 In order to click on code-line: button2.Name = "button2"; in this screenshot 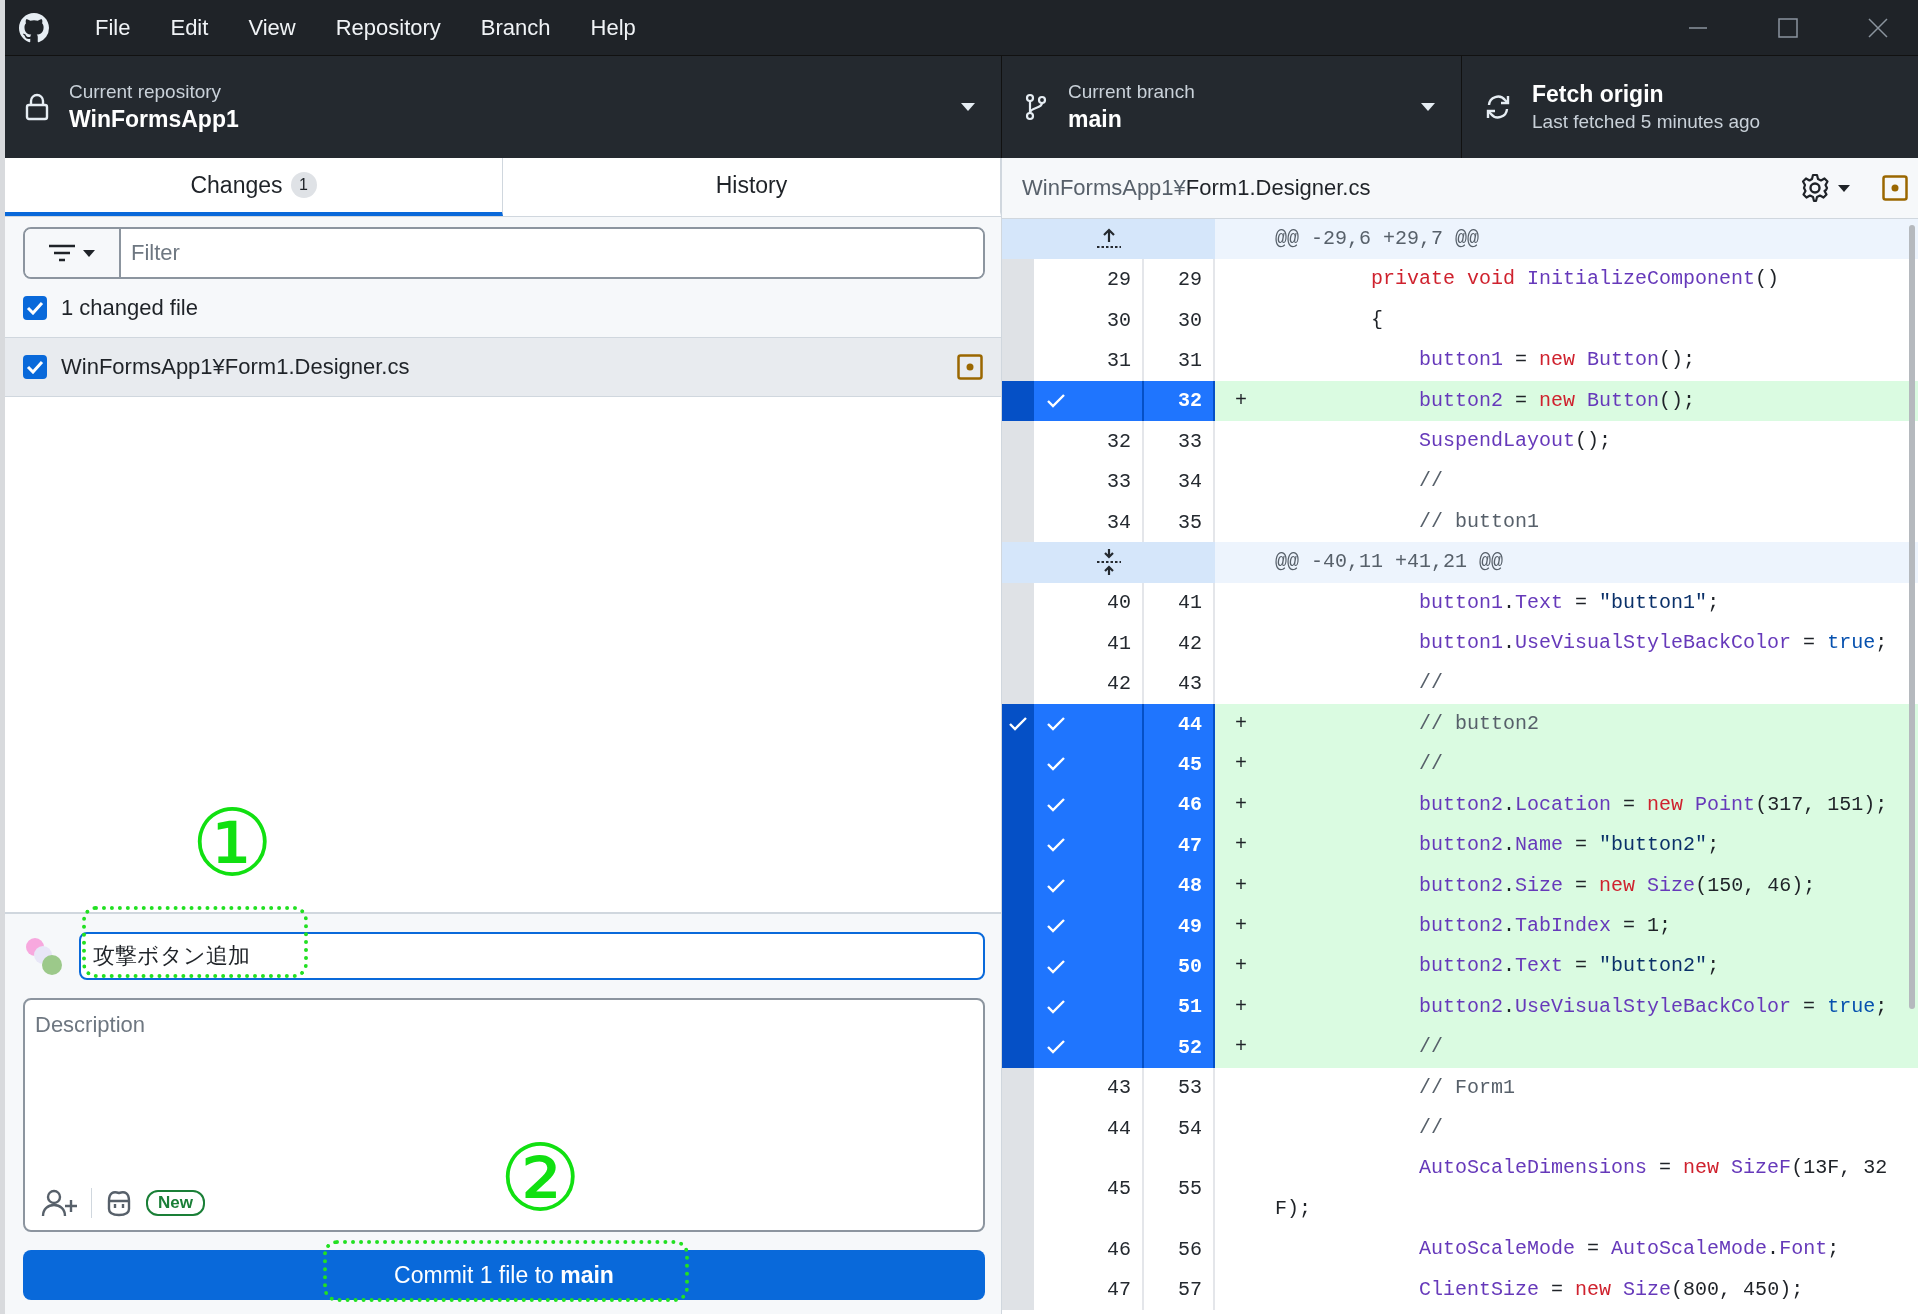, I will do `click(1569, 845)`.